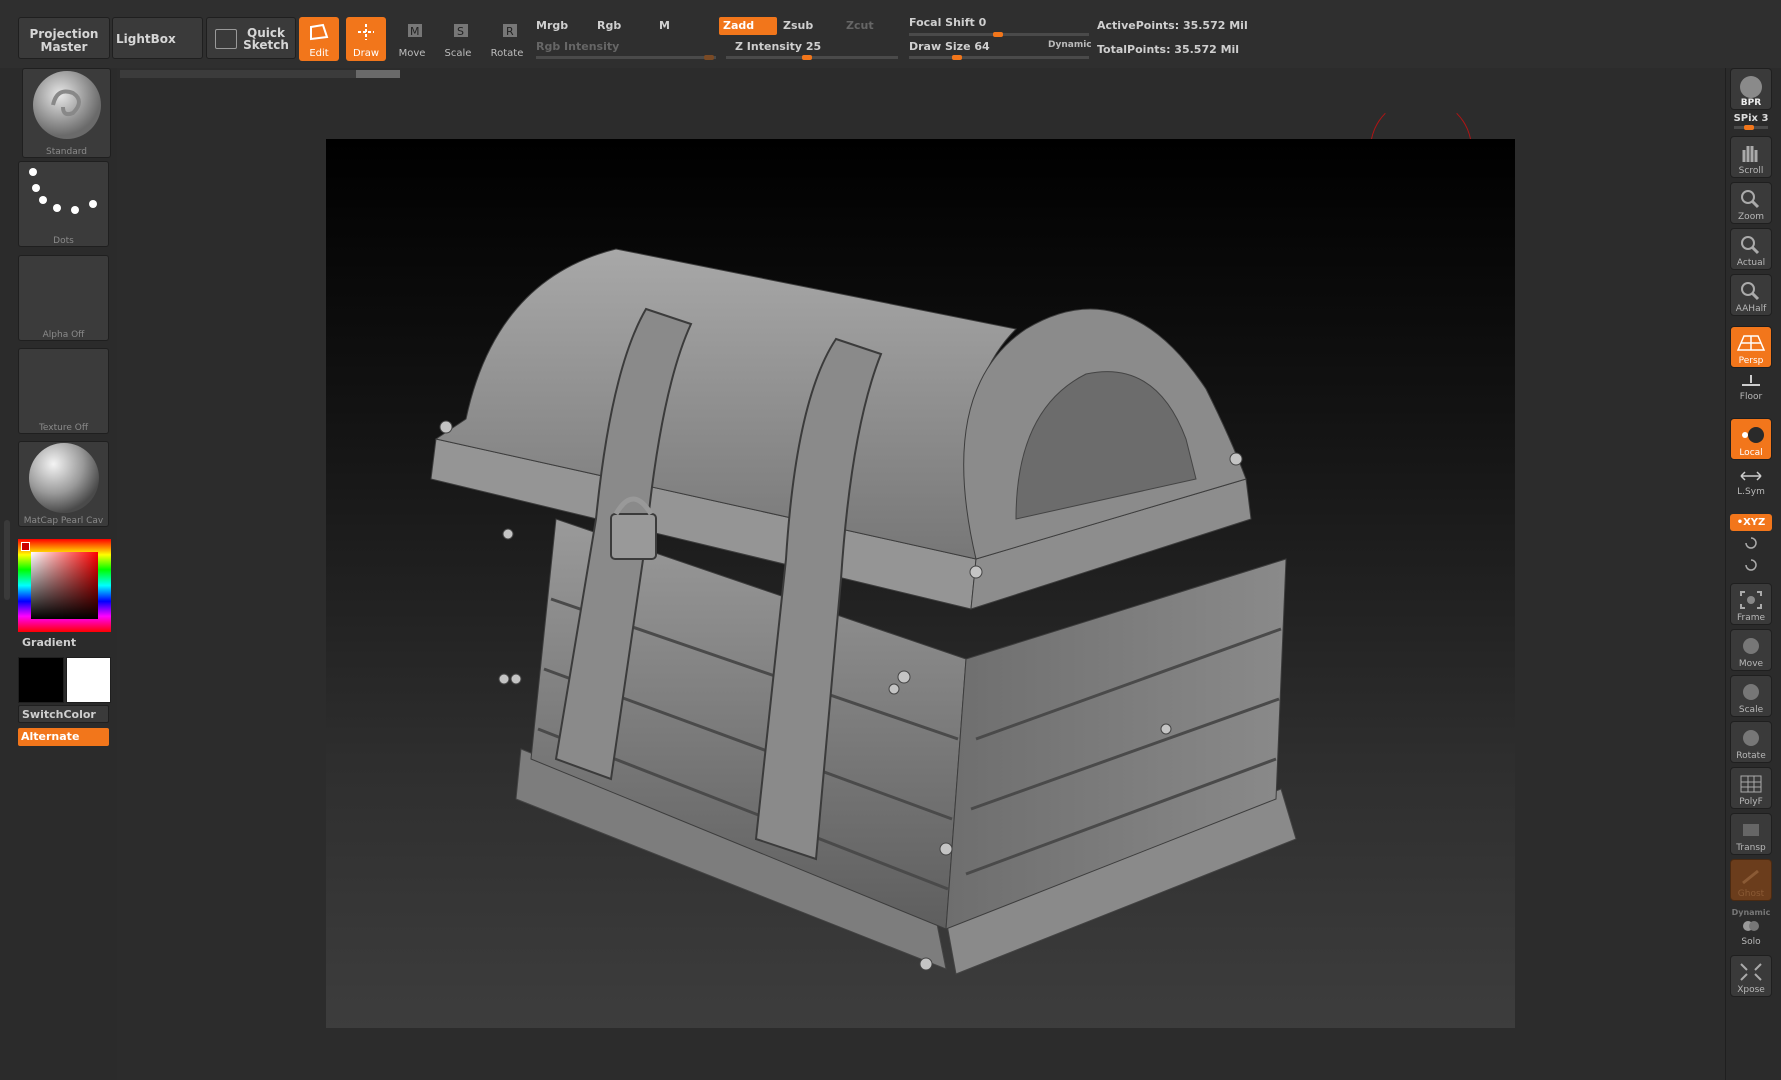 The width and height of the screenshot is (1781, 1080). Describe the element at coordinates (460, 31) in the screenshot. I see `svg-text: S` at that location.